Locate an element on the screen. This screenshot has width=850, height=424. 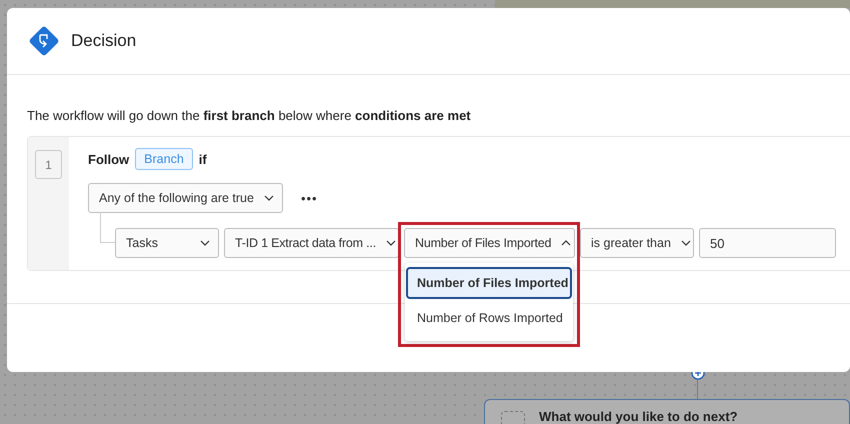
placeholder-icon is located at coordinates (513, 417).